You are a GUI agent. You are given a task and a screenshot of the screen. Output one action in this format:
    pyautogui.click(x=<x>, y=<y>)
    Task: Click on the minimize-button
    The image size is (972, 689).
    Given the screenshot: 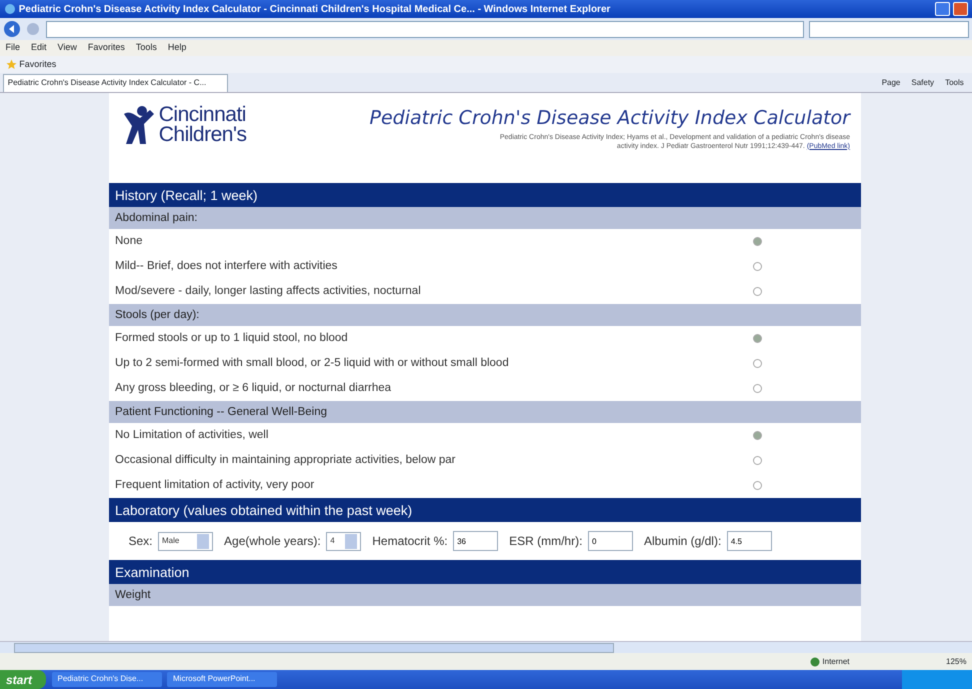 What is the action you would take?
    pyautogui.click(x=942, y=9)
    